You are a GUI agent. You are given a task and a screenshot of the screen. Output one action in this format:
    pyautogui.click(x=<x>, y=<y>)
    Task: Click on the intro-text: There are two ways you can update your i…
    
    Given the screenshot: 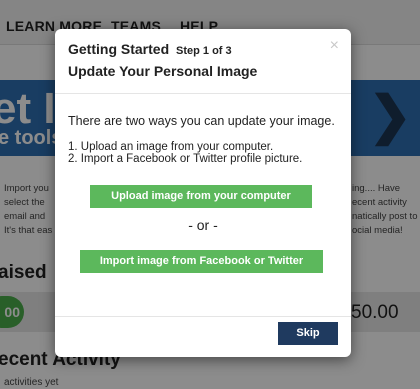 What is the action you would take?
    pyautogui.click(x=201, y=121)
    